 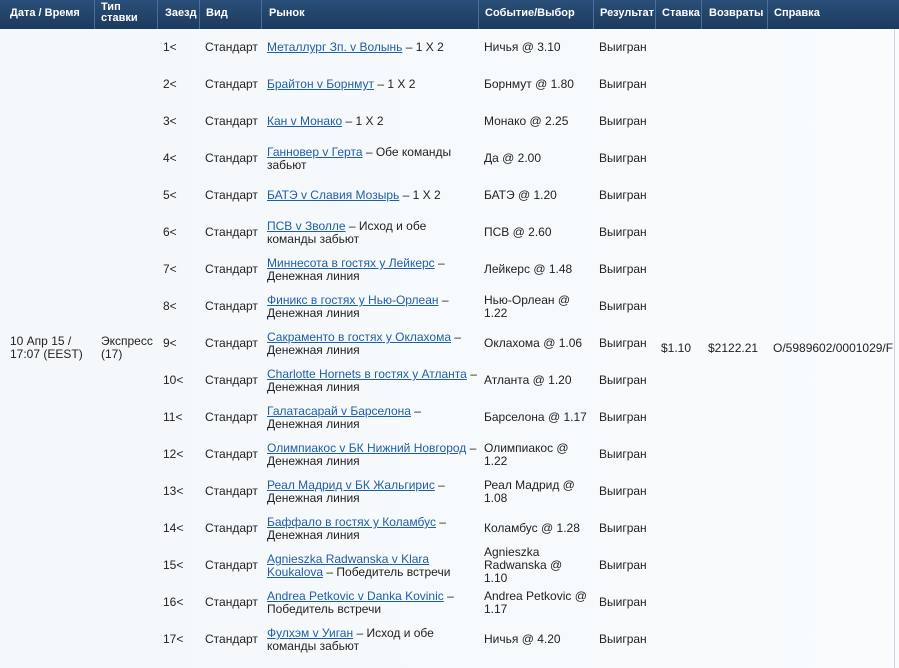 I want to click on leg-number: 14<, so click(x=173, y=528).